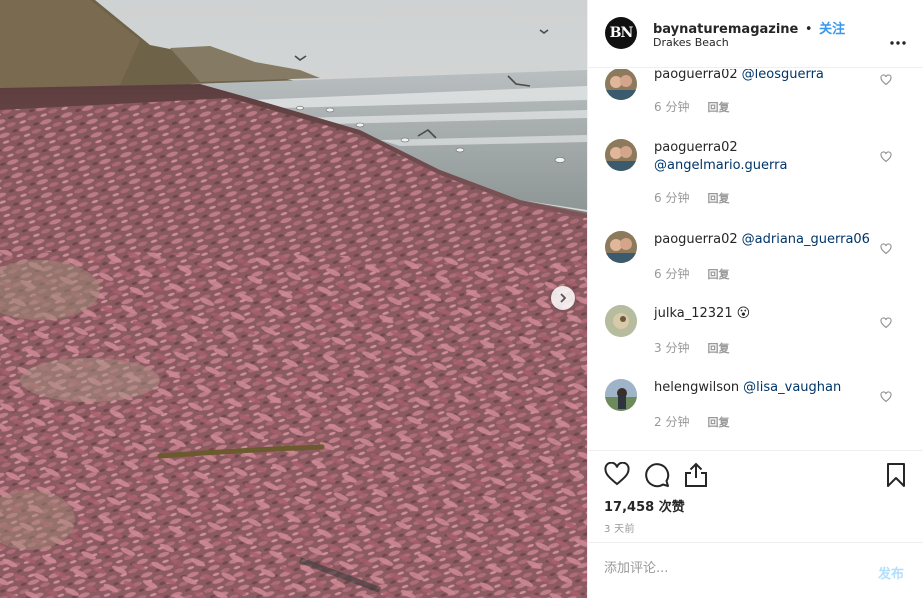 The width and height of the screenshot is (923, 598). I want to click on follow-button: 关注, so click(832, 29).